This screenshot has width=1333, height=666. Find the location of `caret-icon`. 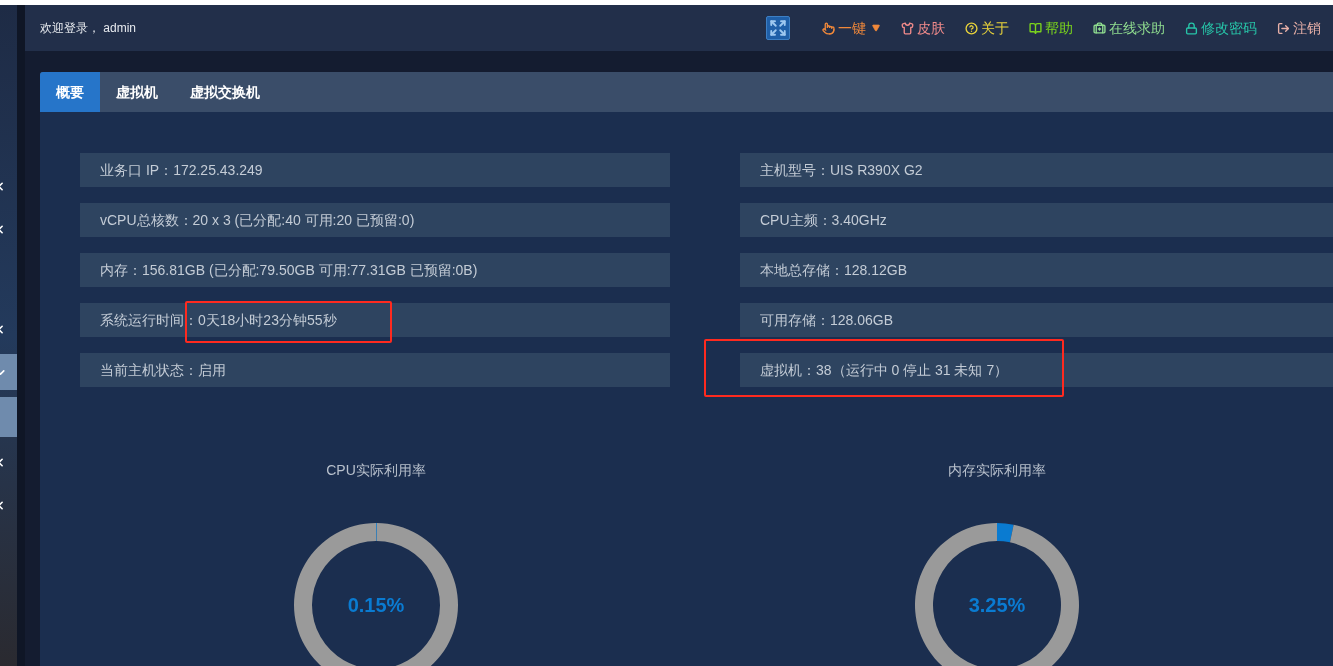

caret-icon is located at coordinates (876, 28).